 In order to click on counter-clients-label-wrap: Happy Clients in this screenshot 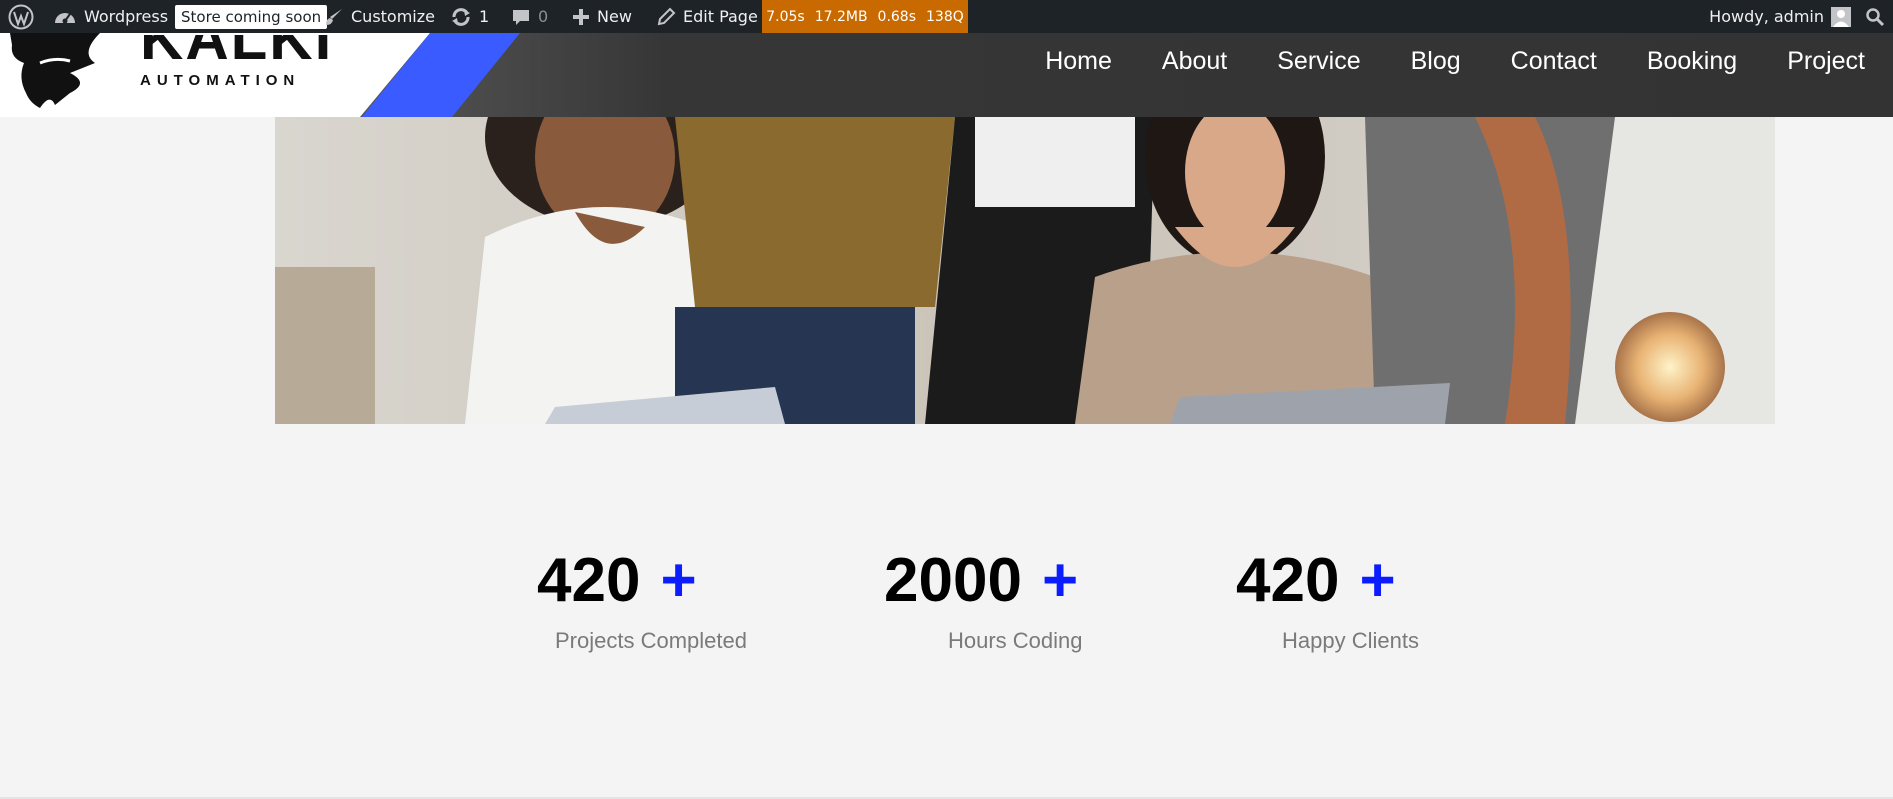, I will do `click(1350, 641)`.